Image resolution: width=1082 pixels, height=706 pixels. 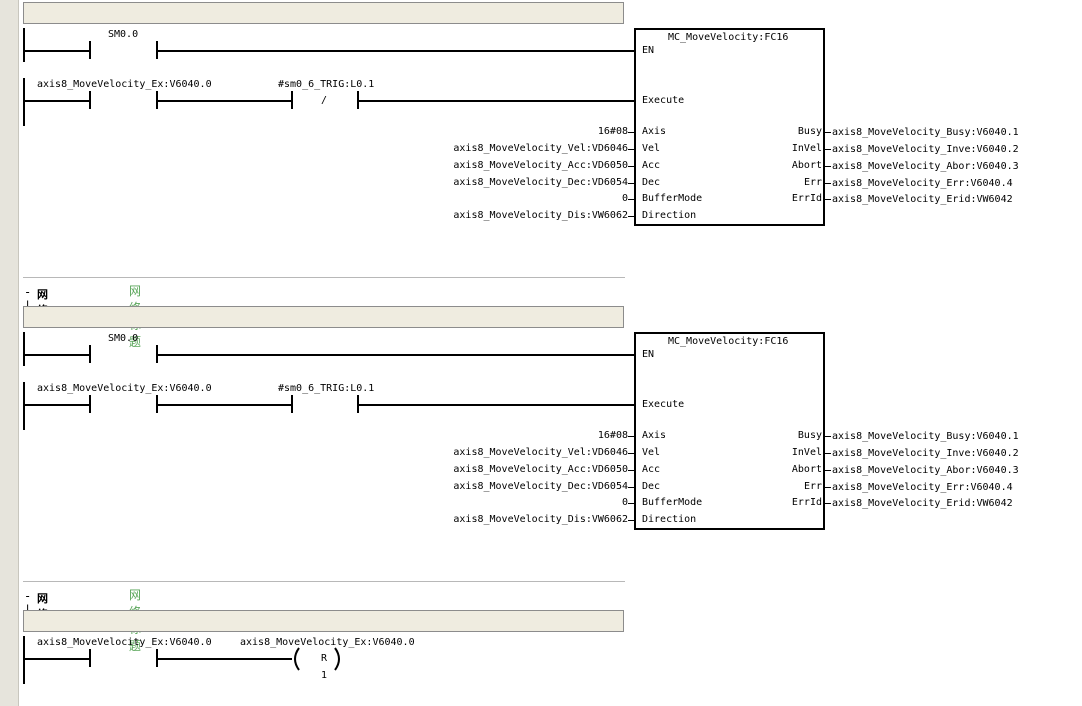 I want to click on reset-coil-icon, so click(x=315, y=659).